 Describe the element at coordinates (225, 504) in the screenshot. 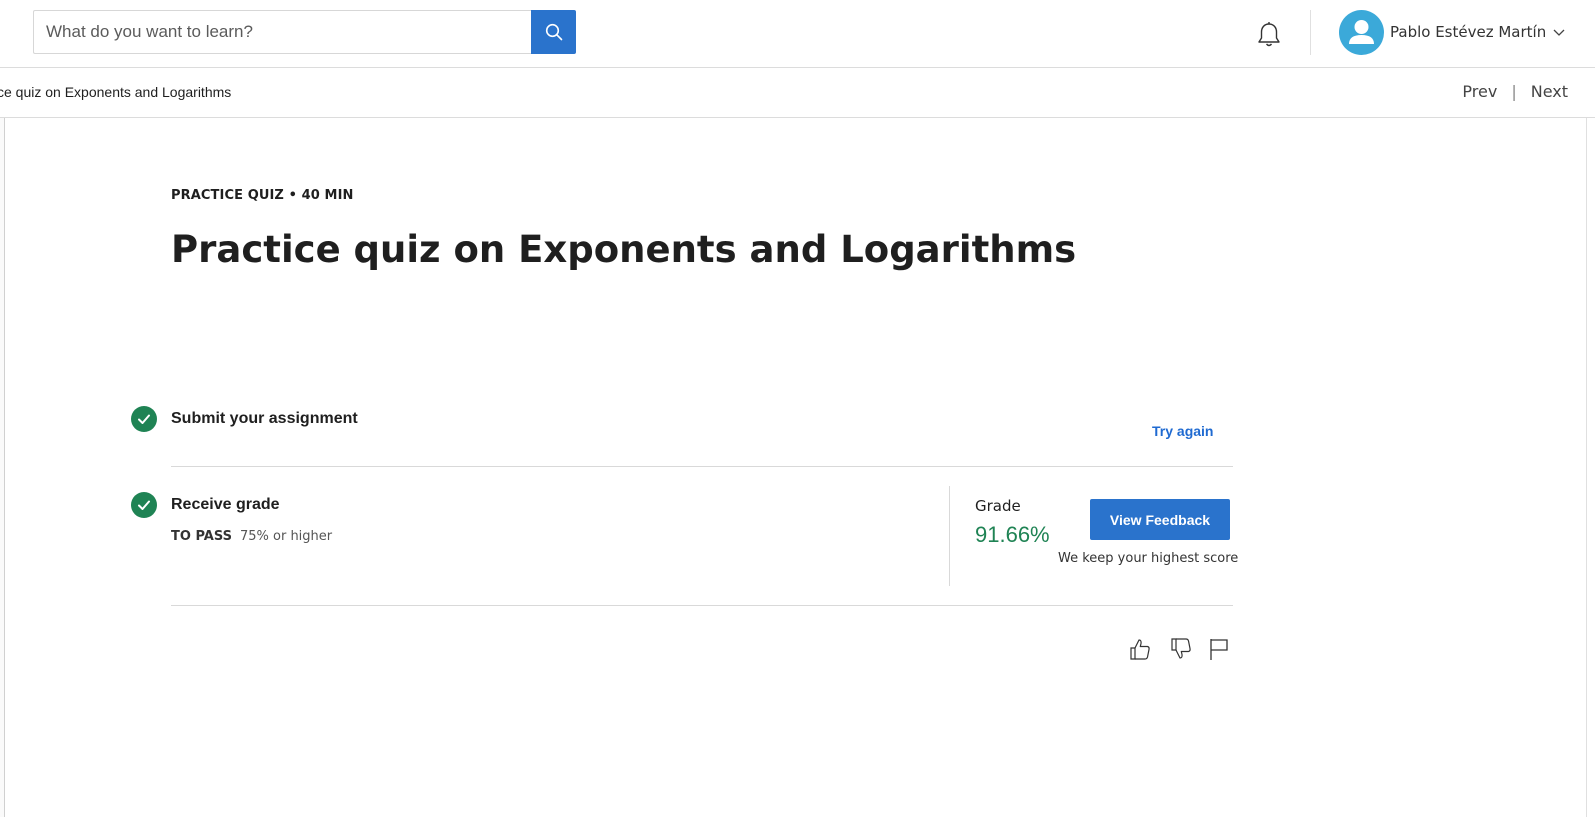

I see `receive-step-title: Receive grade` at that location.